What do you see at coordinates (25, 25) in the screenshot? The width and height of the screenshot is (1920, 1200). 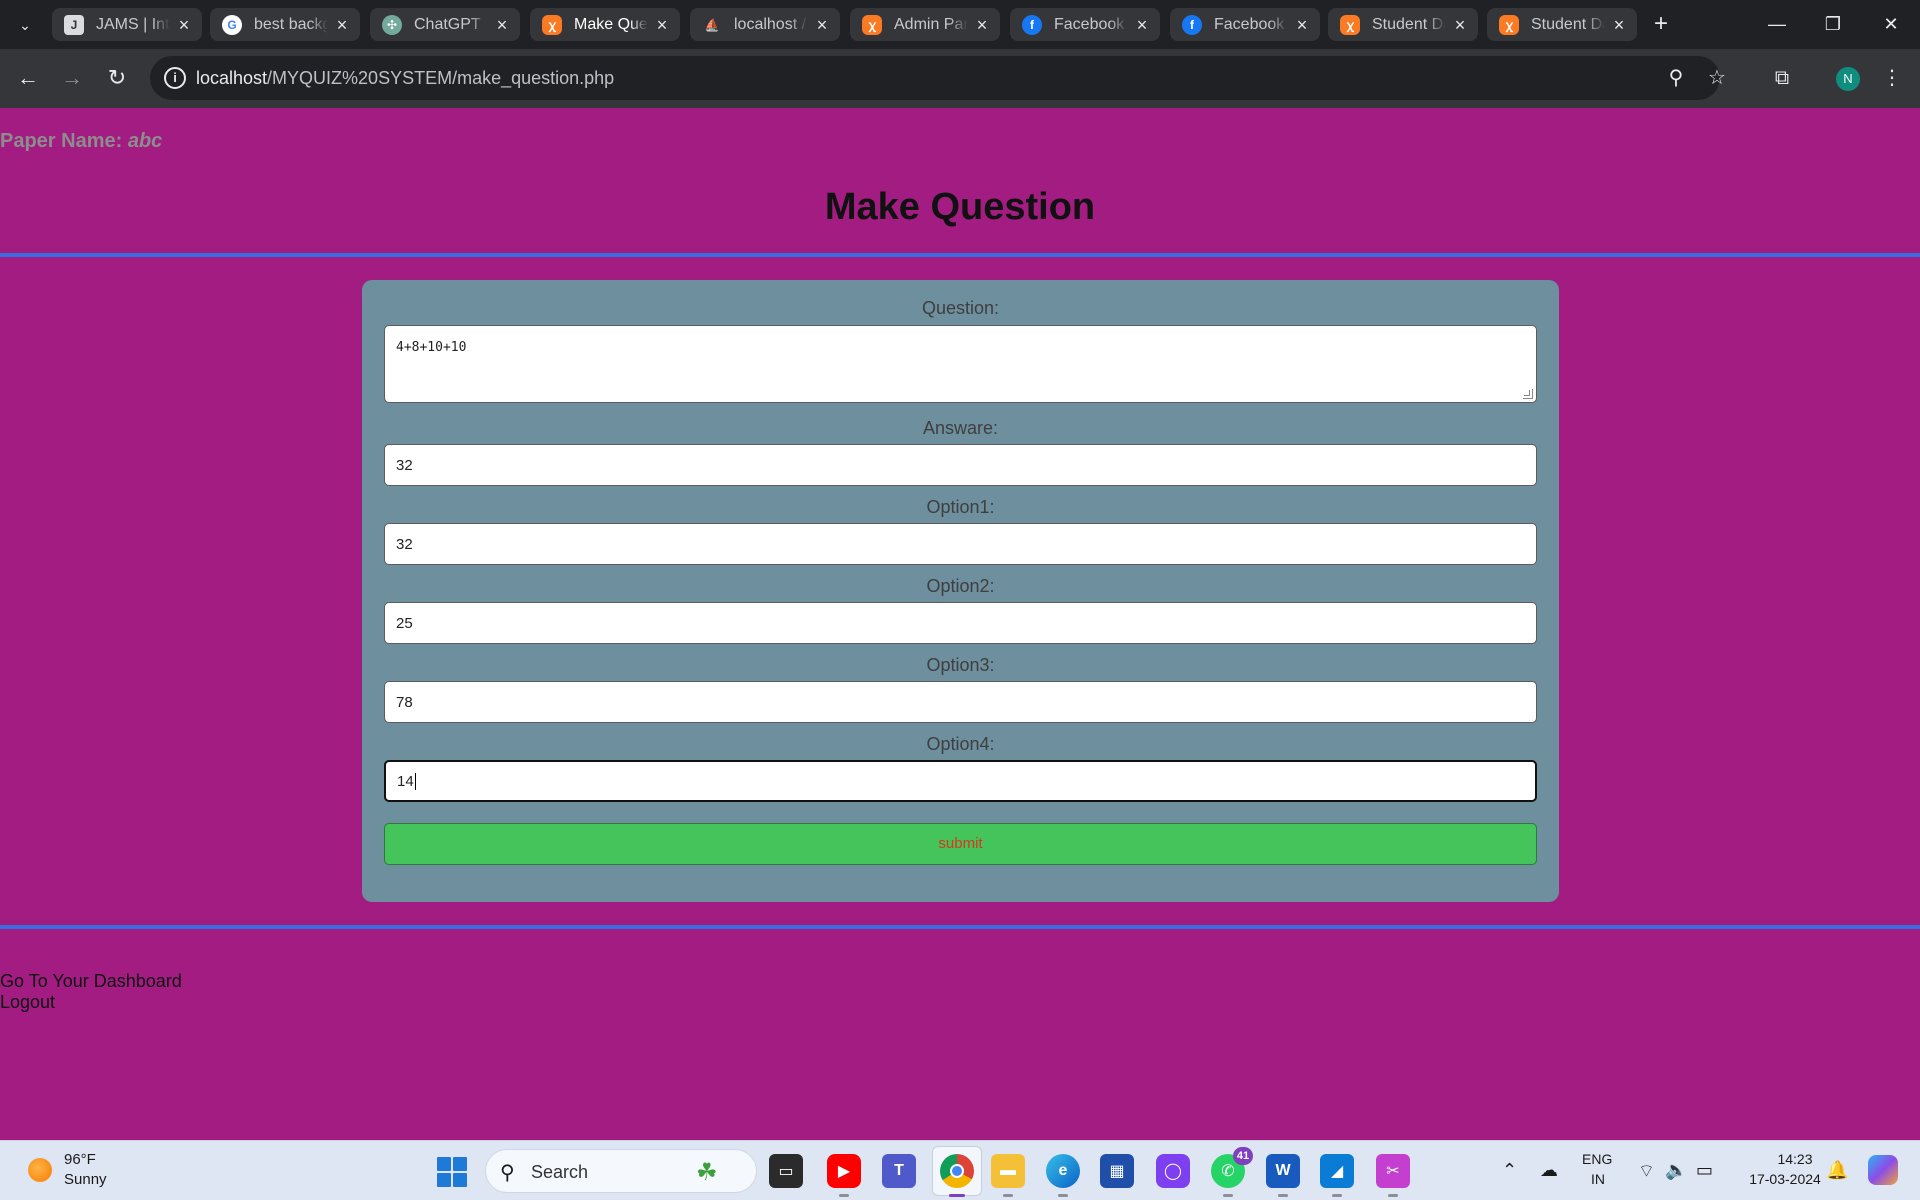 I see `tab-search-chevron-icon: ⌄` at bounding box center [25, 25].